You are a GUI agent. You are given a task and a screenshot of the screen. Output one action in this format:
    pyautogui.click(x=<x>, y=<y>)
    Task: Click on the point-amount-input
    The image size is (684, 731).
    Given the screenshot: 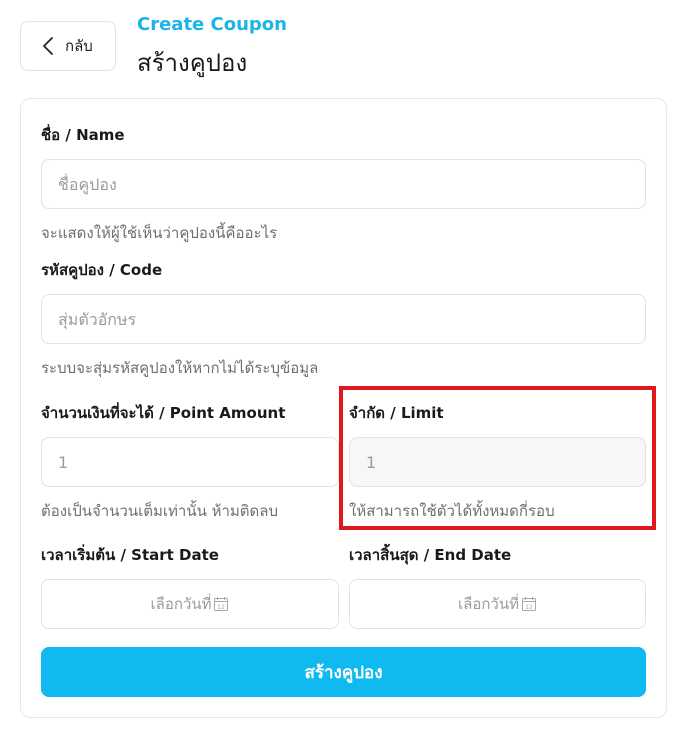 What is the action you would take?
    pyautogui.click(x=190, y=462)
    